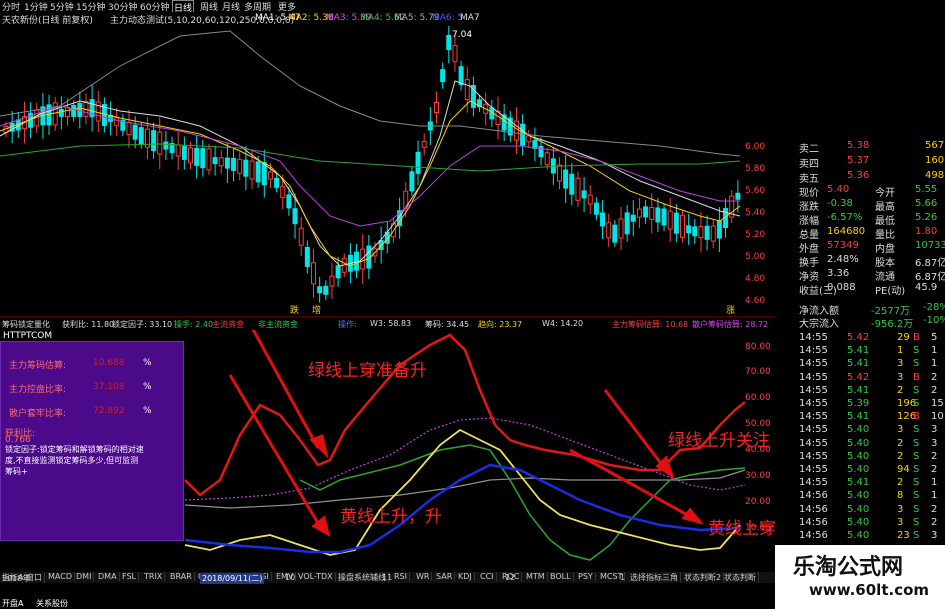 This screenshot has width=945, height=609. What do you see at coordinates (387, 577) in the screenshot?
I see `status-tick-11: 11` at bounding box center [387, 577].